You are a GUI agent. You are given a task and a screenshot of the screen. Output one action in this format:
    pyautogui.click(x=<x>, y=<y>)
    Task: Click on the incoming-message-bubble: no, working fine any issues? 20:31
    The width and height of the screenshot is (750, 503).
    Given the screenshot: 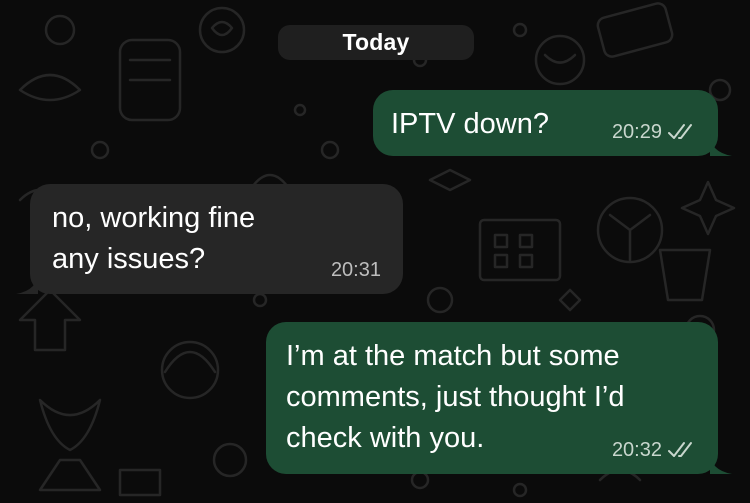 What is the action you would take?
    pyautogui.click(x=209, y=239)
    